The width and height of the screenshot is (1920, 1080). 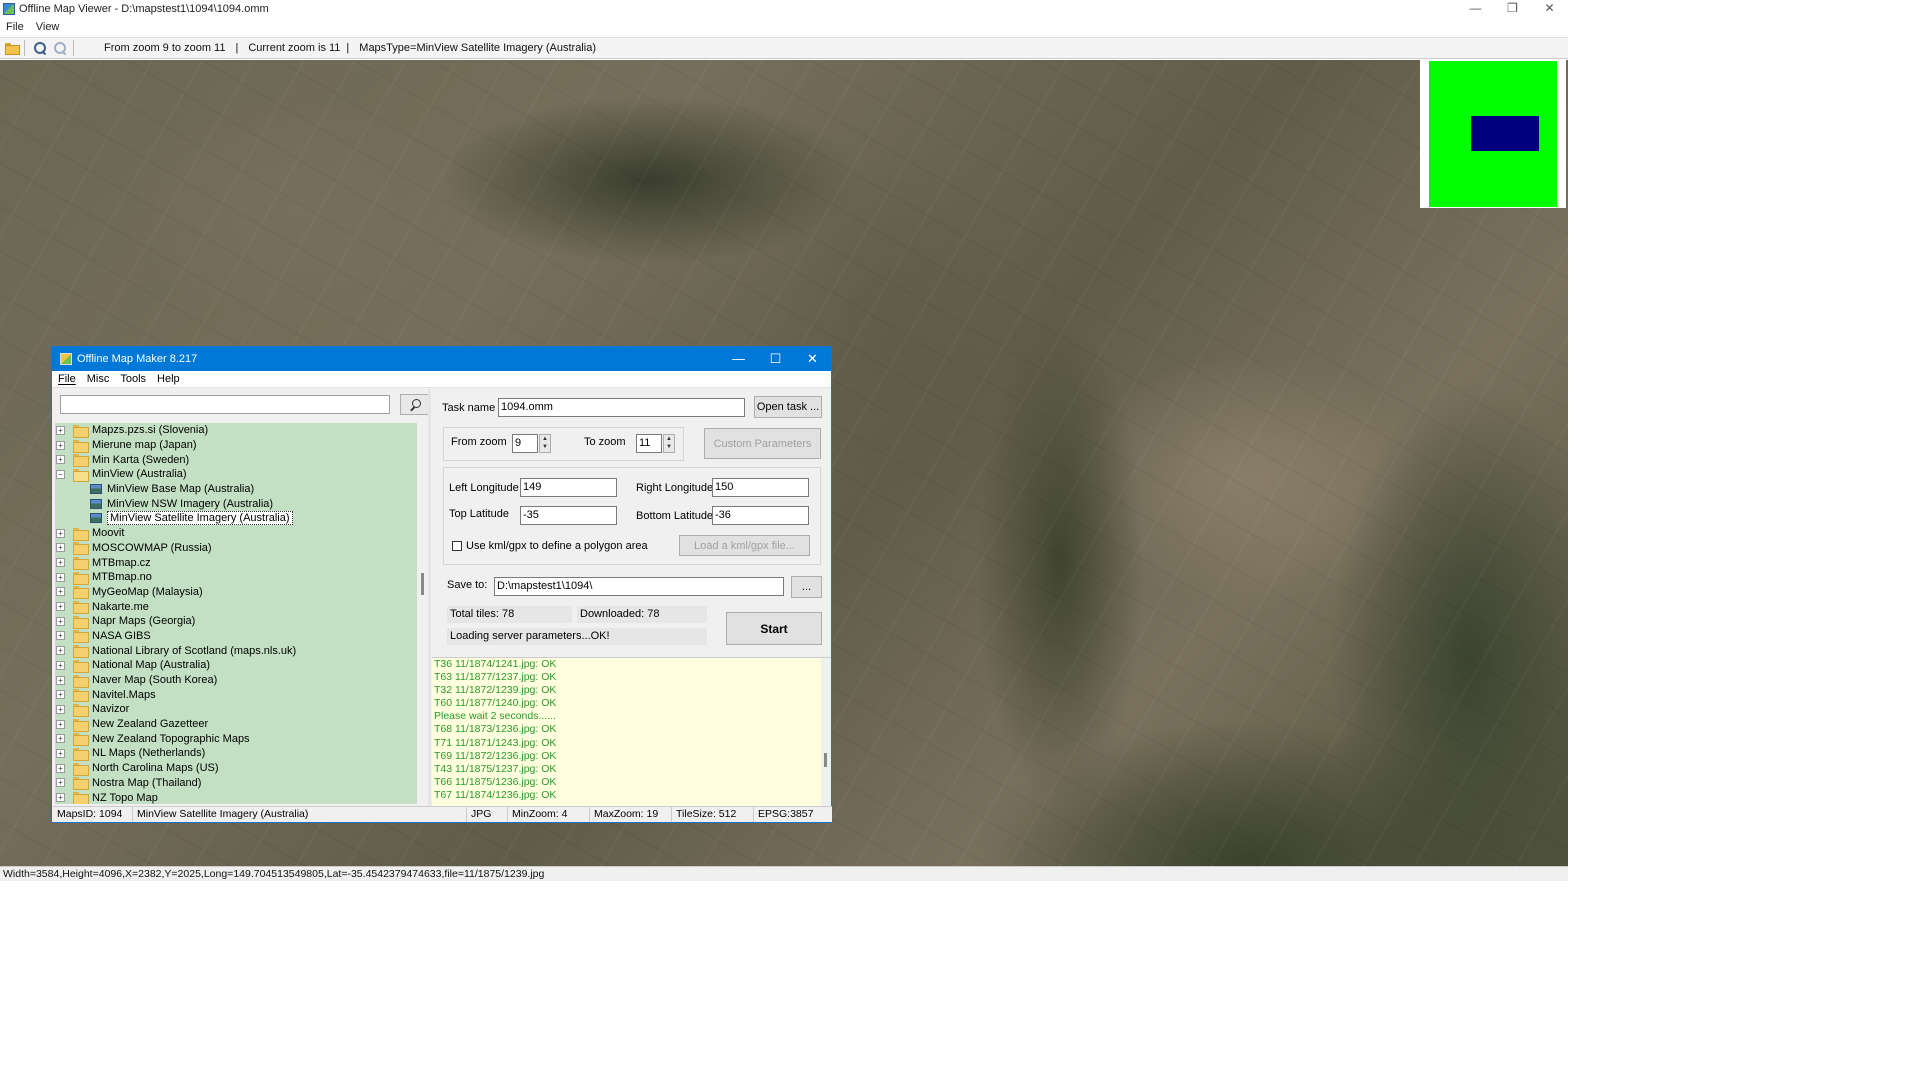 I want to click on map-provider-folder: − MinView (Australia), so click(x=236, y=474).